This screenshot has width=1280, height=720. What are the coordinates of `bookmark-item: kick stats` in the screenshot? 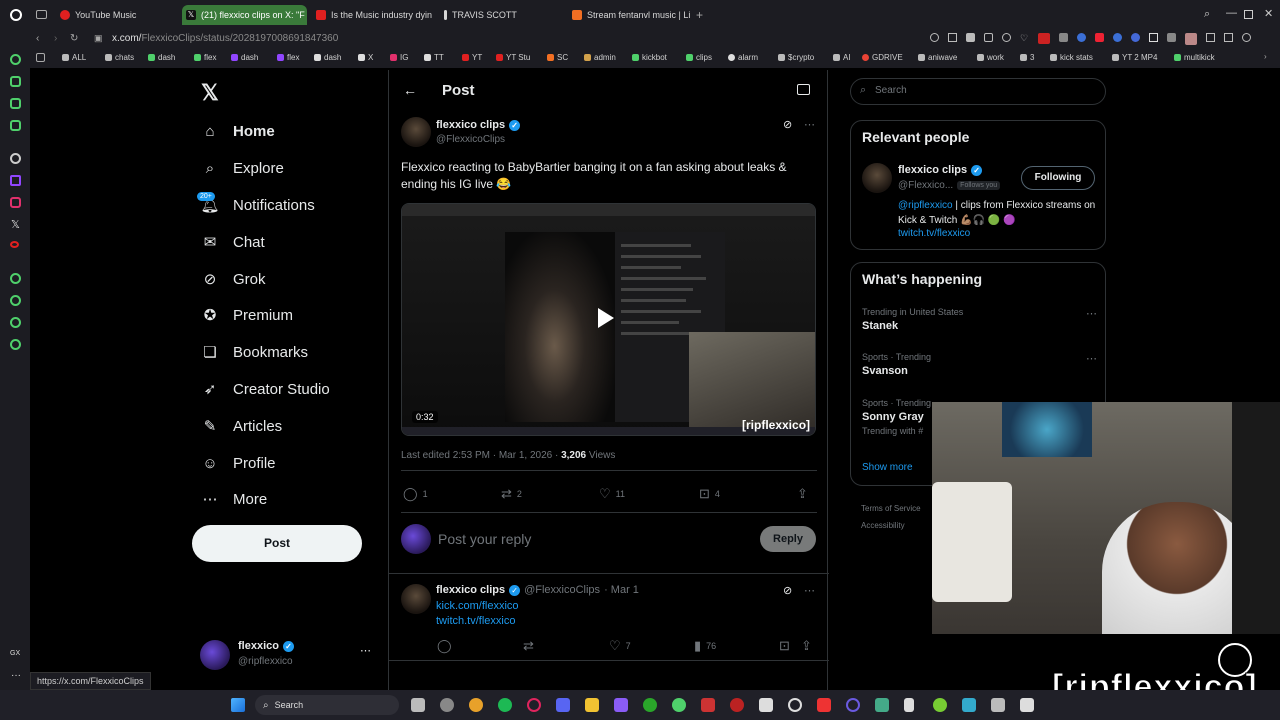 It's located at (1071, 57).